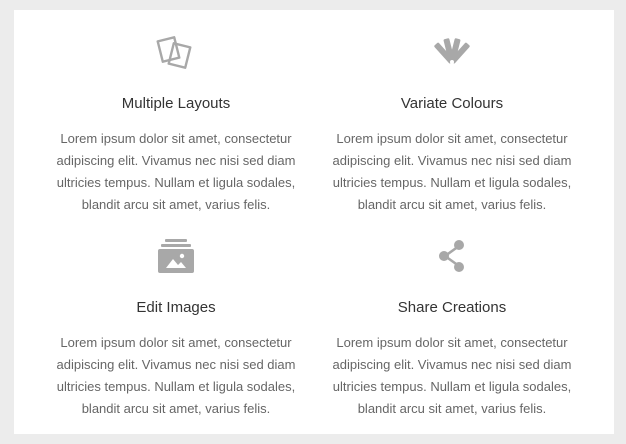 This screenshot has width=626, height=444. Describe the element at coordinates (176, 307) in the screenshot. I see `feature-title: Edit Images` at that location.